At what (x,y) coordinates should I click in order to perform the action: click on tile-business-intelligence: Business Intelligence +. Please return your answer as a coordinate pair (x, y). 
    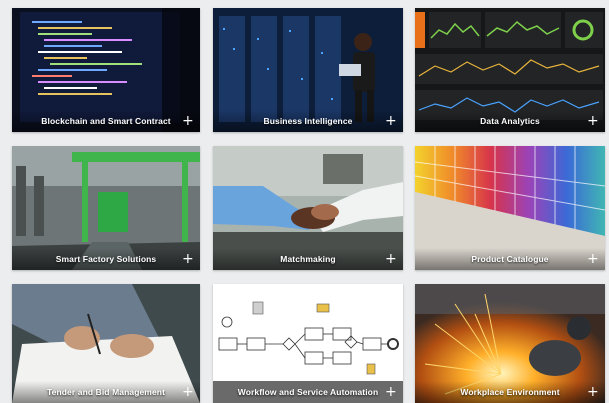
    Looking at the image, I should click on (308, 70).